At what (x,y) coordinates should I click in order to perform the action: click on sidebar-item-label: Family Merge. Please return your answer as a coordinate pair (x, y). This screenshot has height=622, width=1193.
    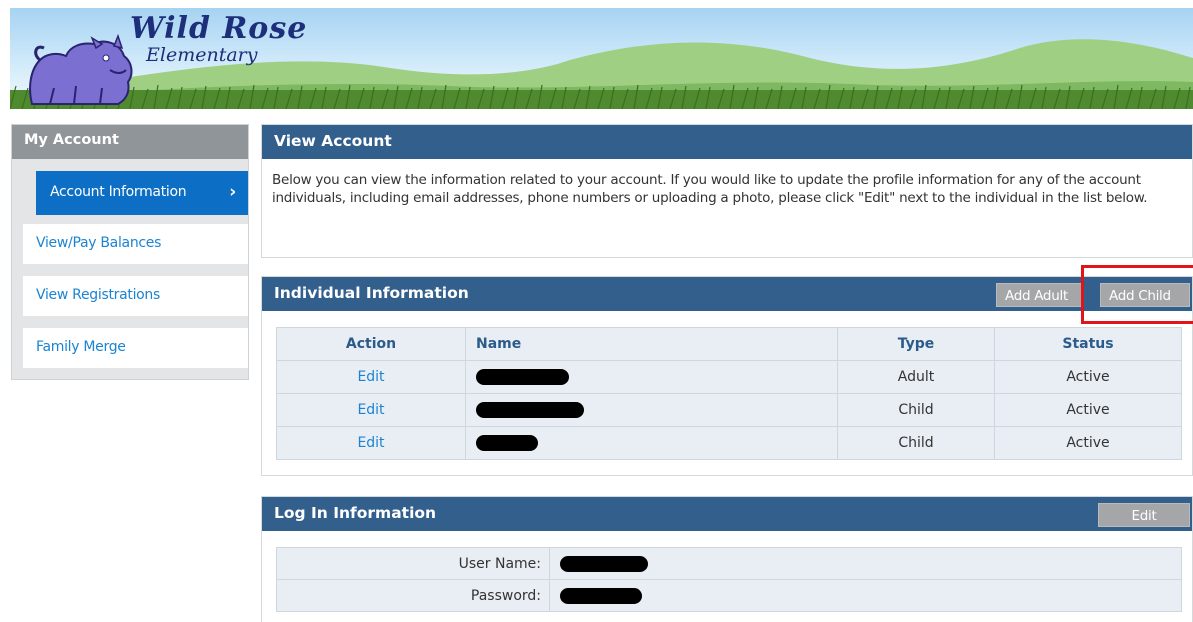
    Looking at the image, I should click on (81, 347).